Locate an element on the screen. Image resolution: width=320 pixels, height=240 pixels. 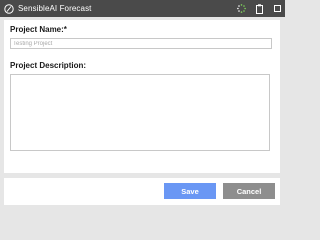
dialog-footer: Save Cancel is located at coordinates (142, 191).